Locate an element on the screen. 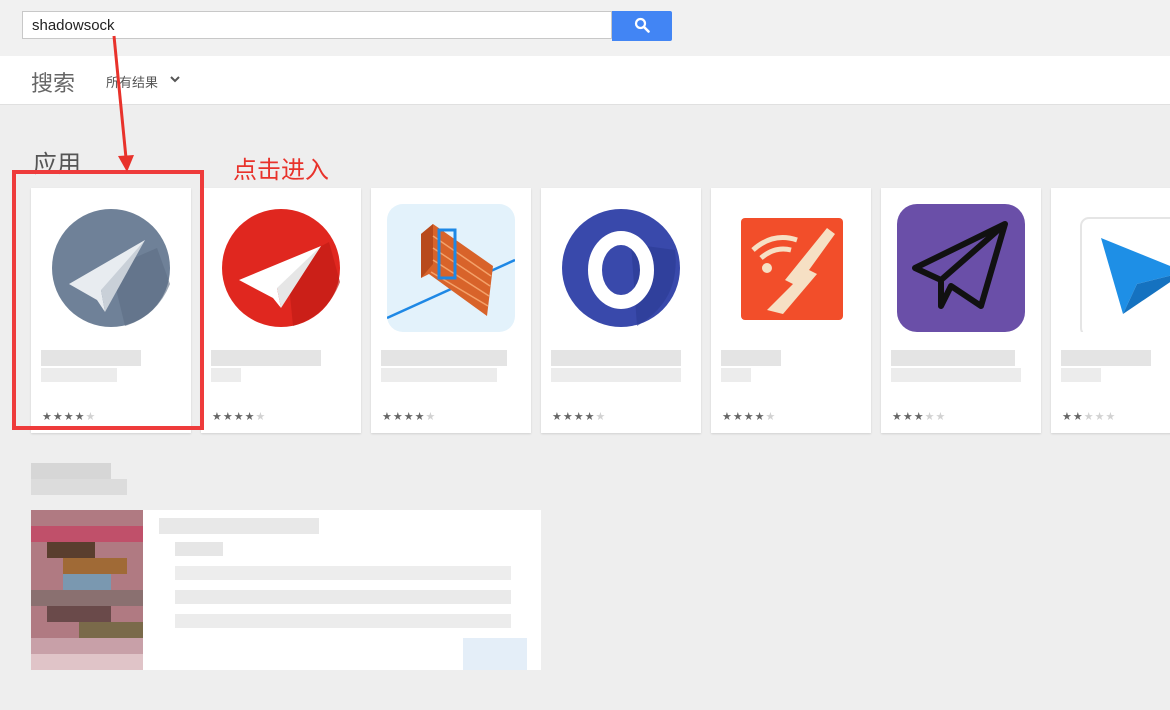 The height and width of the screenshot is (710, 1170). blurred-article-card is located at coordinates (286, 590).